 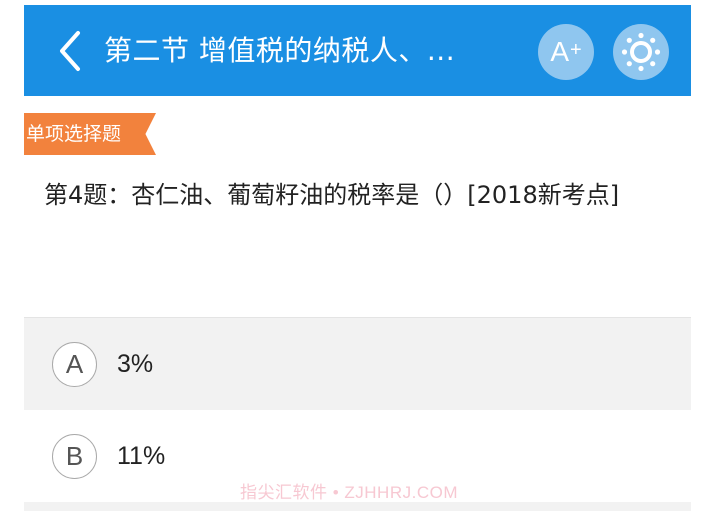 I want to click on font-size-letter: A, so click(x=559, y=51).